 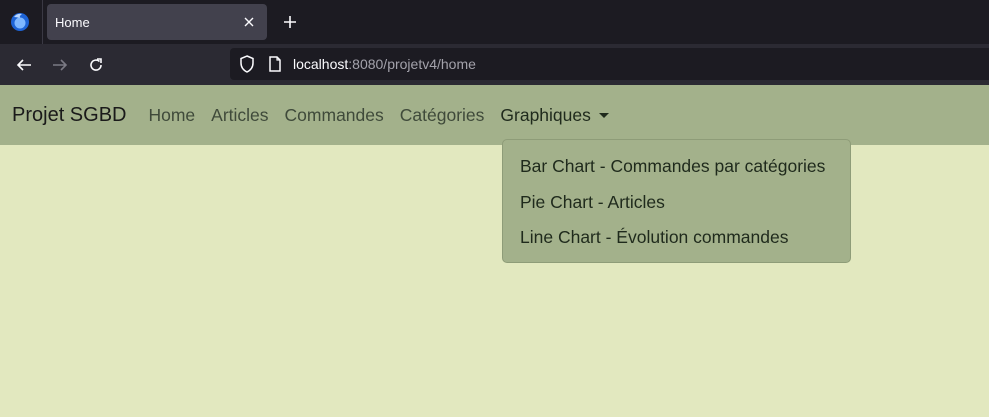 What do you see at coordinates (442, 115) in the screenshot?
I see `nav-link-categories: Catégories` at bounding box center [442, 115].